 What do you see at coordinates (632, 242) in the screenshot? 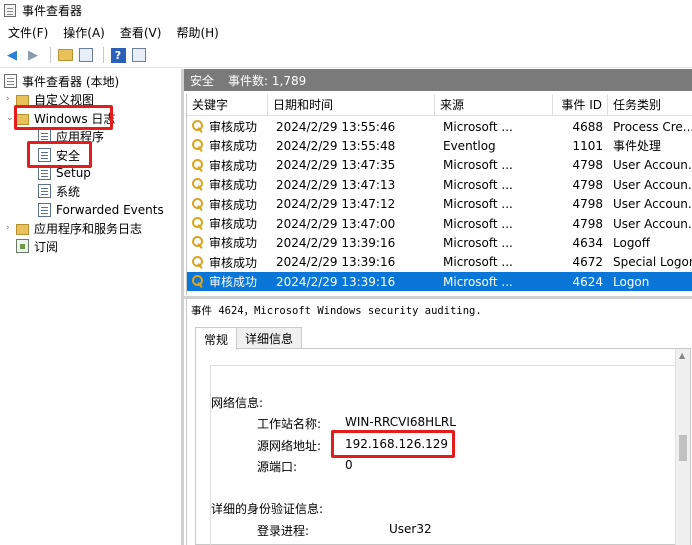
I see `cell-task-category: Logoff` at bounding box center [632, 242].